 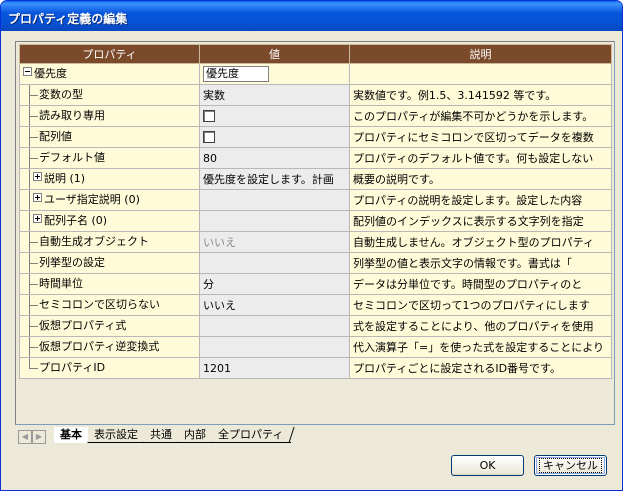 I want to click on property-value-cell: 優先度を設定します。計画, so click(x=274, y=179).